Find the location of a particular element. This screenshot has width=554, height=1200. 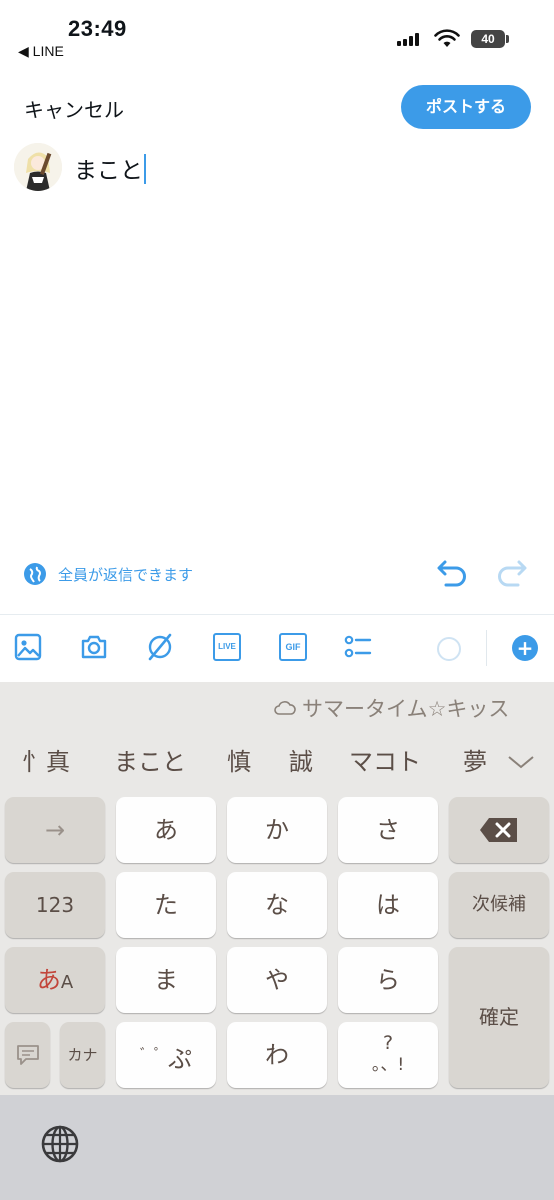

image-icon is located at coordinates (28, 647).